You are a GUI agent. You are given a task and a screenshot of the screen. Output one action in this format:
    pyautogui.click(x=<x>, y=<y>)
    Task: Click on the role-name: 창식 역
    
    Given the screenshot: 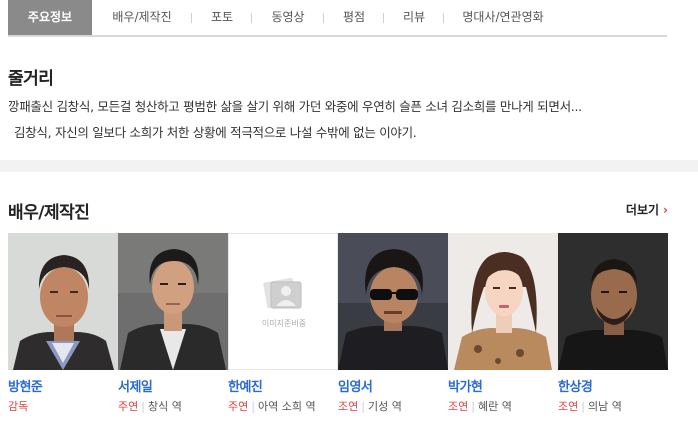 What is the action you would take?
    pyautogui.click(x=164, y=406)
    